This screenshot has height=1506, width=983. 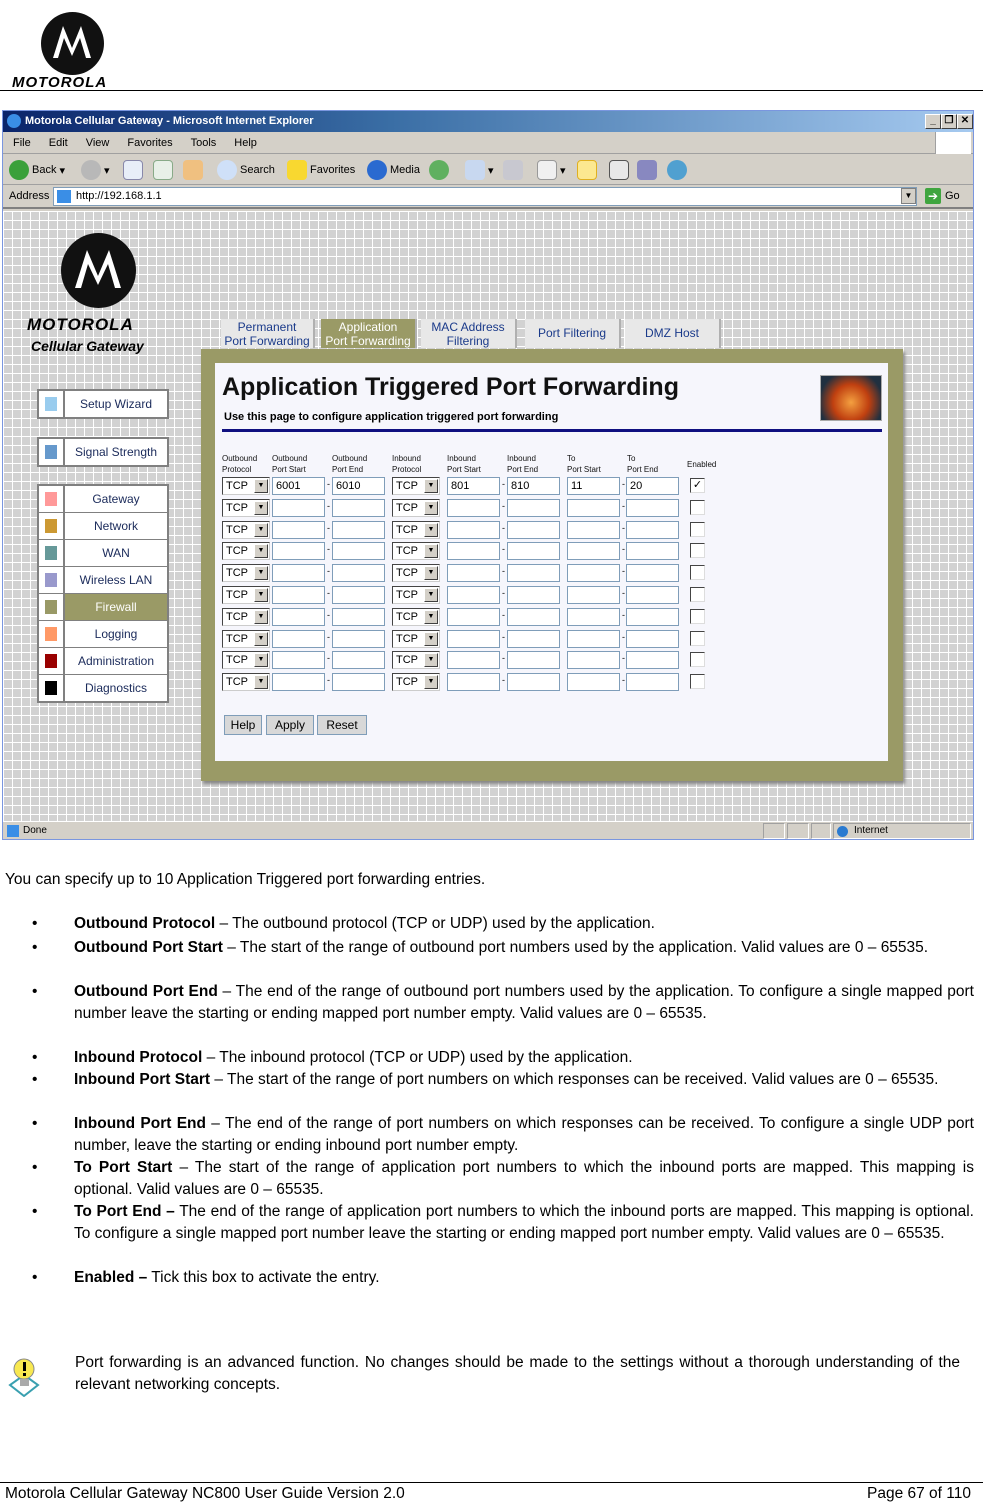 What do you see at coordinates (573, 333) in the screenshot?
I see `tab-port-filtering: Port Filtering` at bounding box center [573, 333].